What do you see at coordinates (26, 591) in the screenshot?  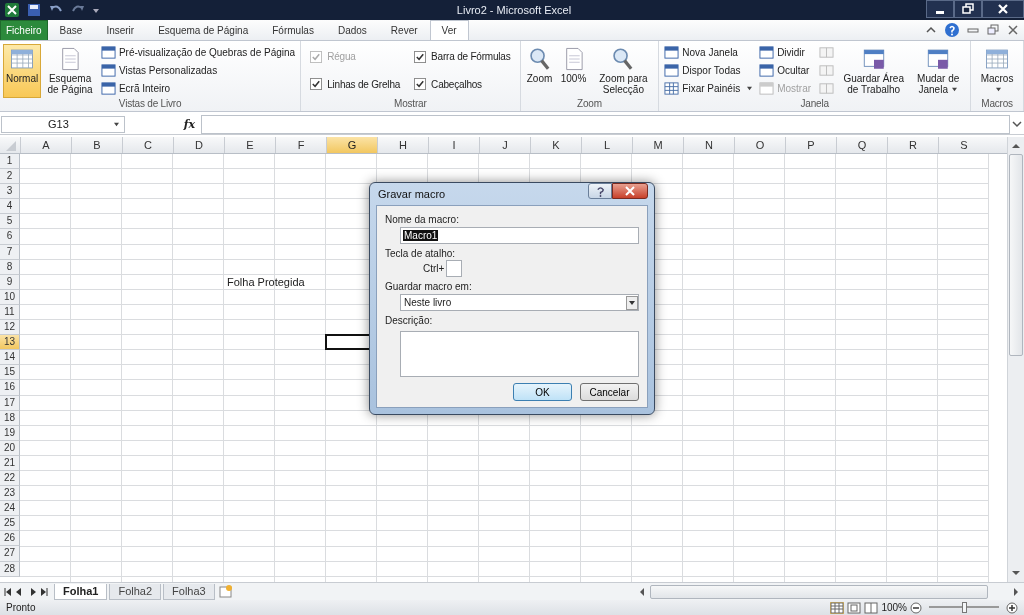 I see `sheet-navigation-icon` at bounding box center [26, 591].